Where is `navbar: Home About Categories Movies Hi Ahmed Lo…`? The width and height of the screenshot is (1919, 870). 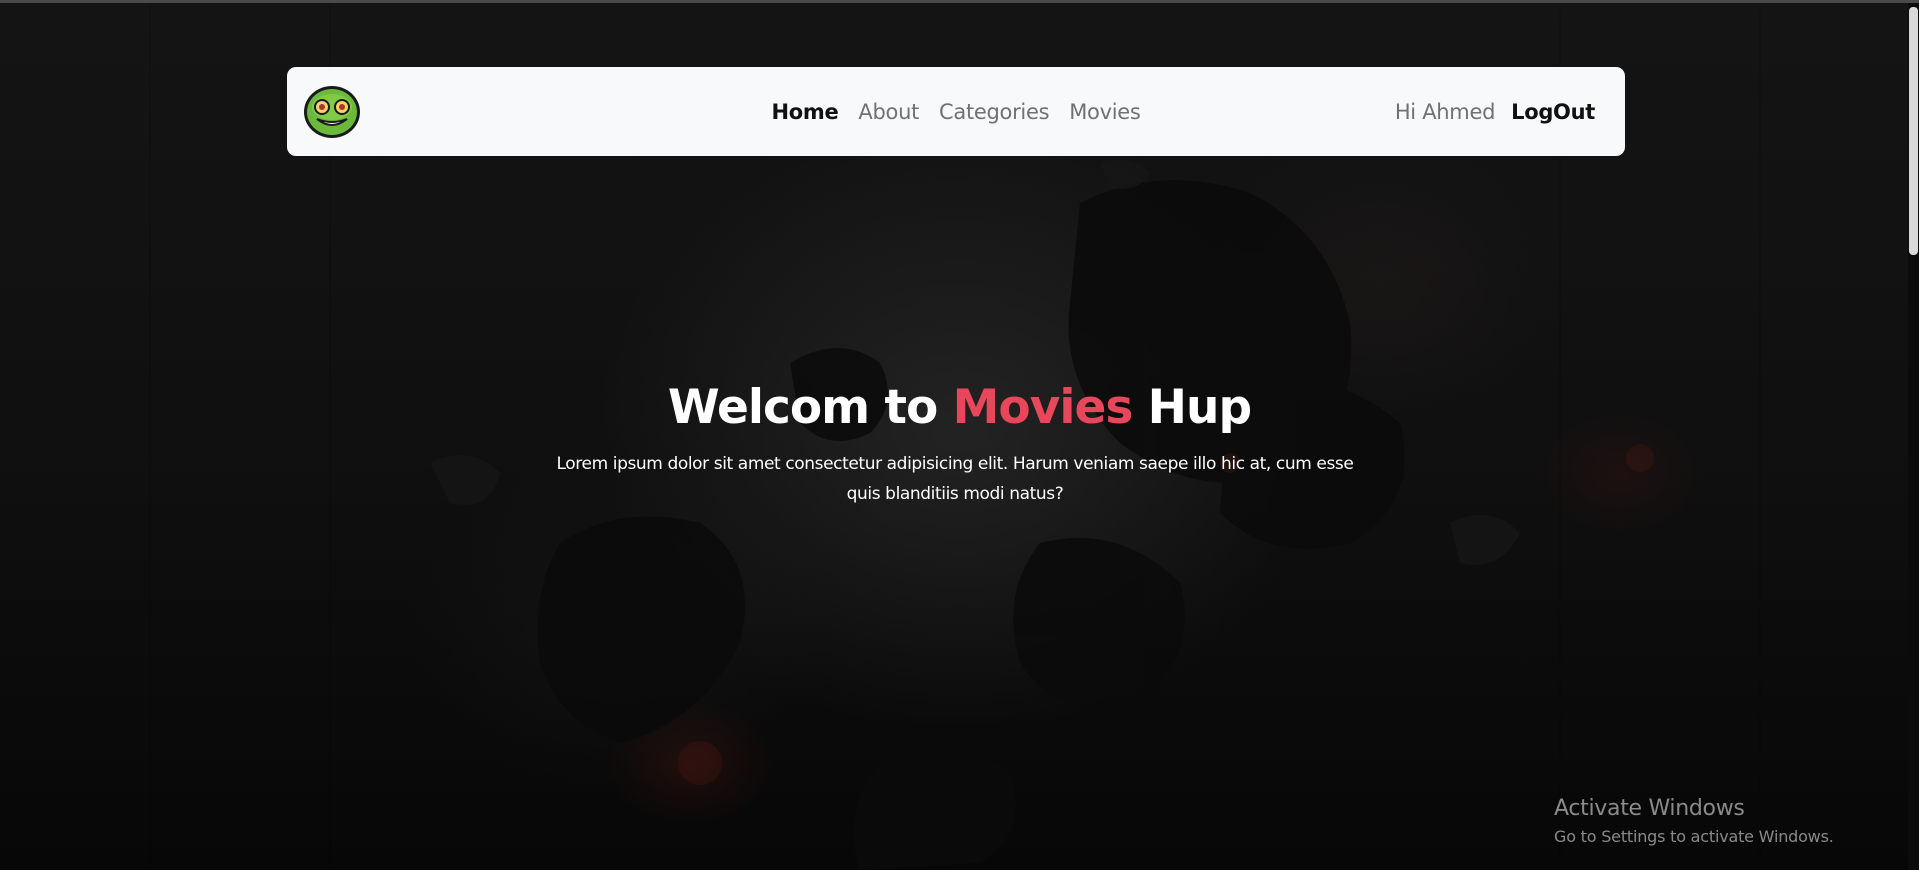
navbar: Home About Categories Movies Hi Ahmed Lo… is located at coordinates (956, 111).